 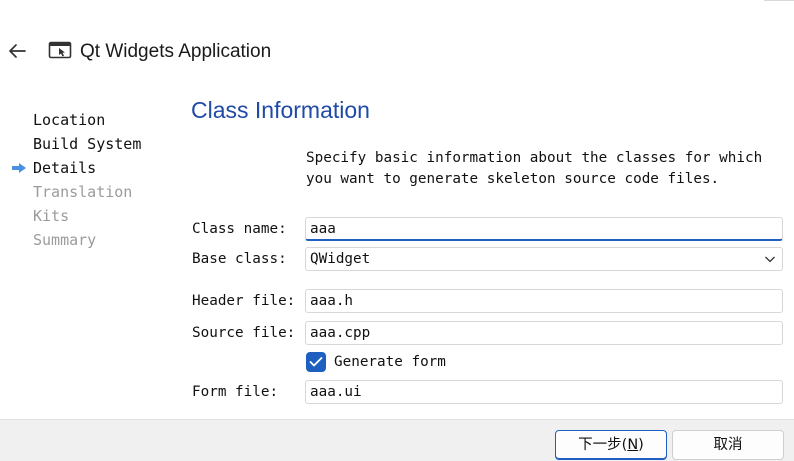 I want to click on sidebar-item-translation: Translation, so click(x=83, y=192).